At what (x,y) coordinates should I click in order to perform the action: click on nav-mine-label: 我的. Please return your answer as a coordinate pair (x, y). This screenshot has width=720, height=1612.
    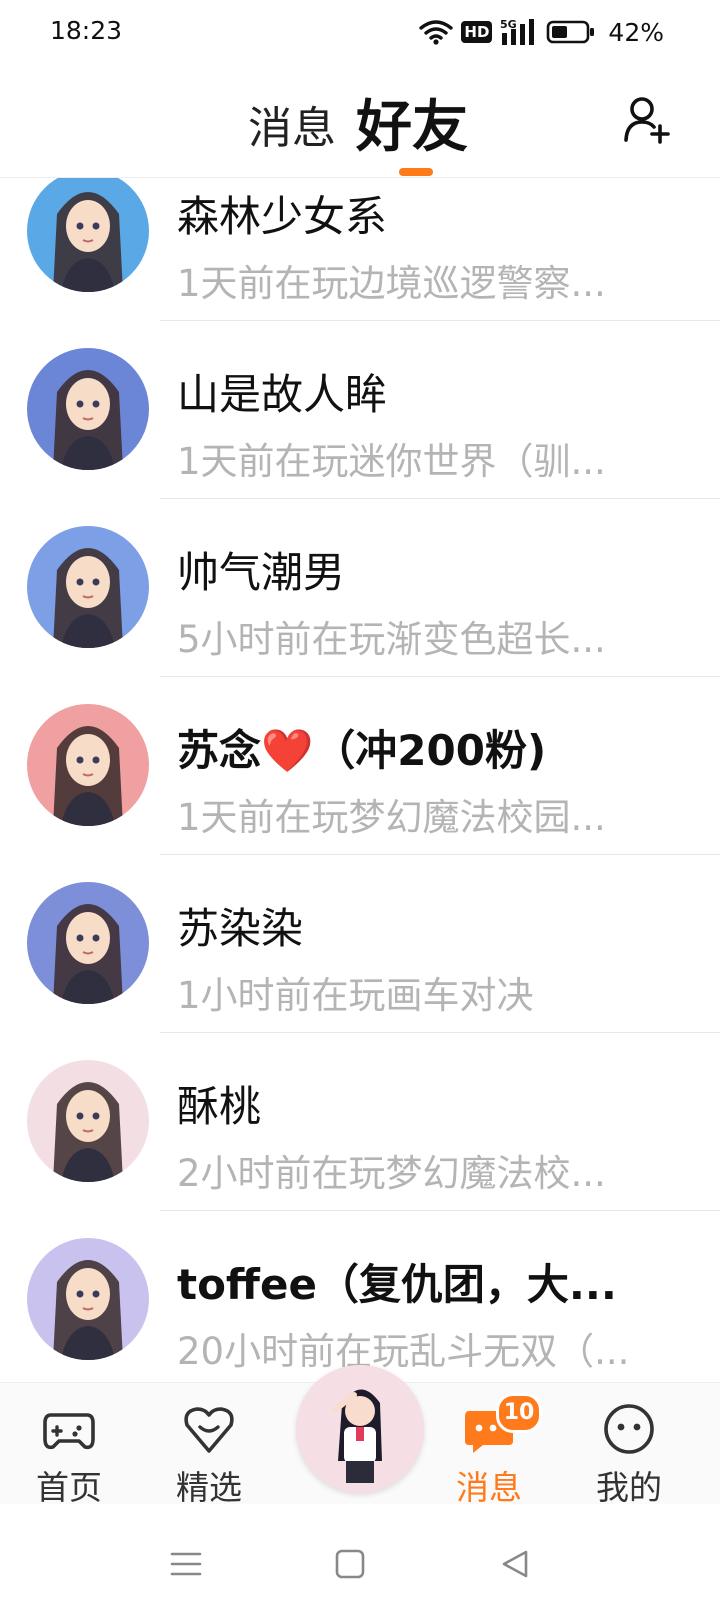
    Looking at the image, I should click on (629, 1487).